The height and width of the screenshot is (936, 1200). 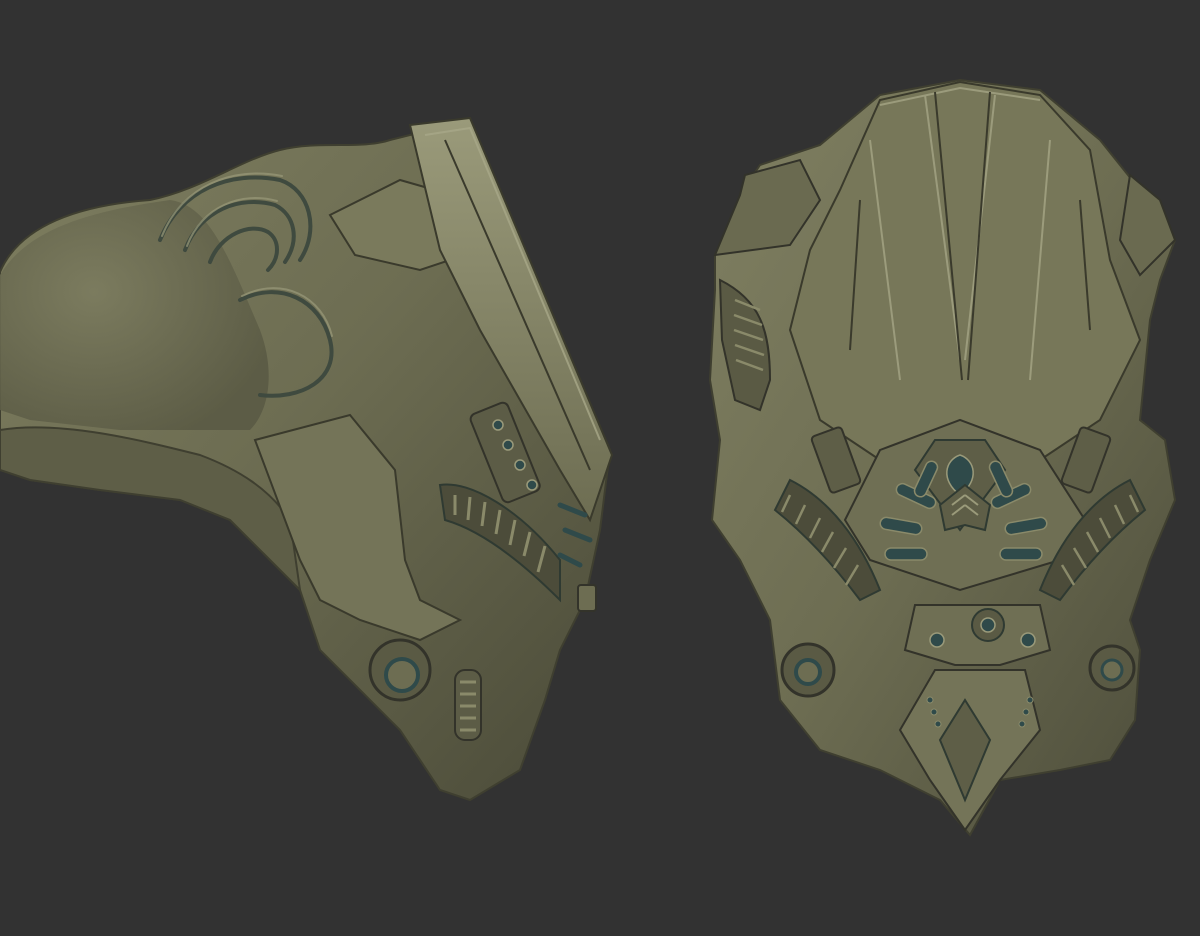 What do you see at coordinates (400, 670) in the screenshot?
I see `side-ear-ring` at bounding box center [400, 670].